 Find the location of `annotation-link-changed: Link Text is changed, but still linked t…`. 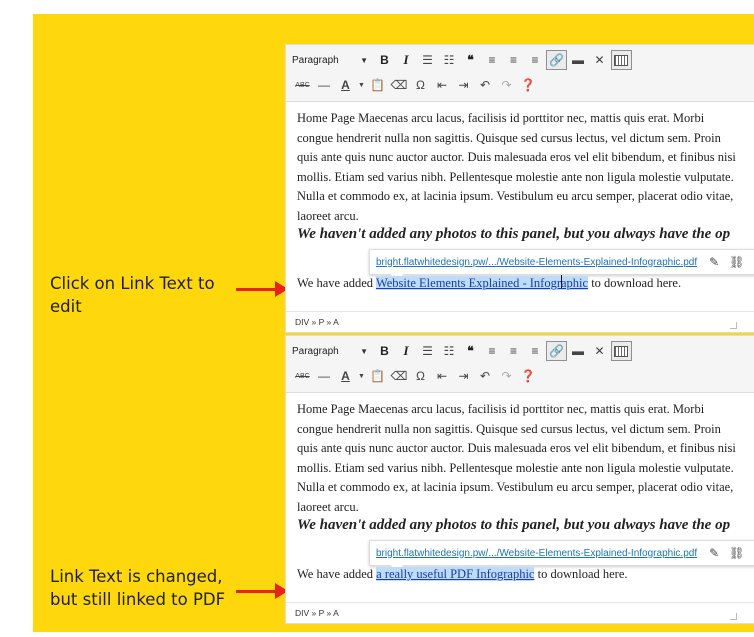

annotation-link-changed: Link Text is changed, but still linked t… is located at coordinates (138, 588).